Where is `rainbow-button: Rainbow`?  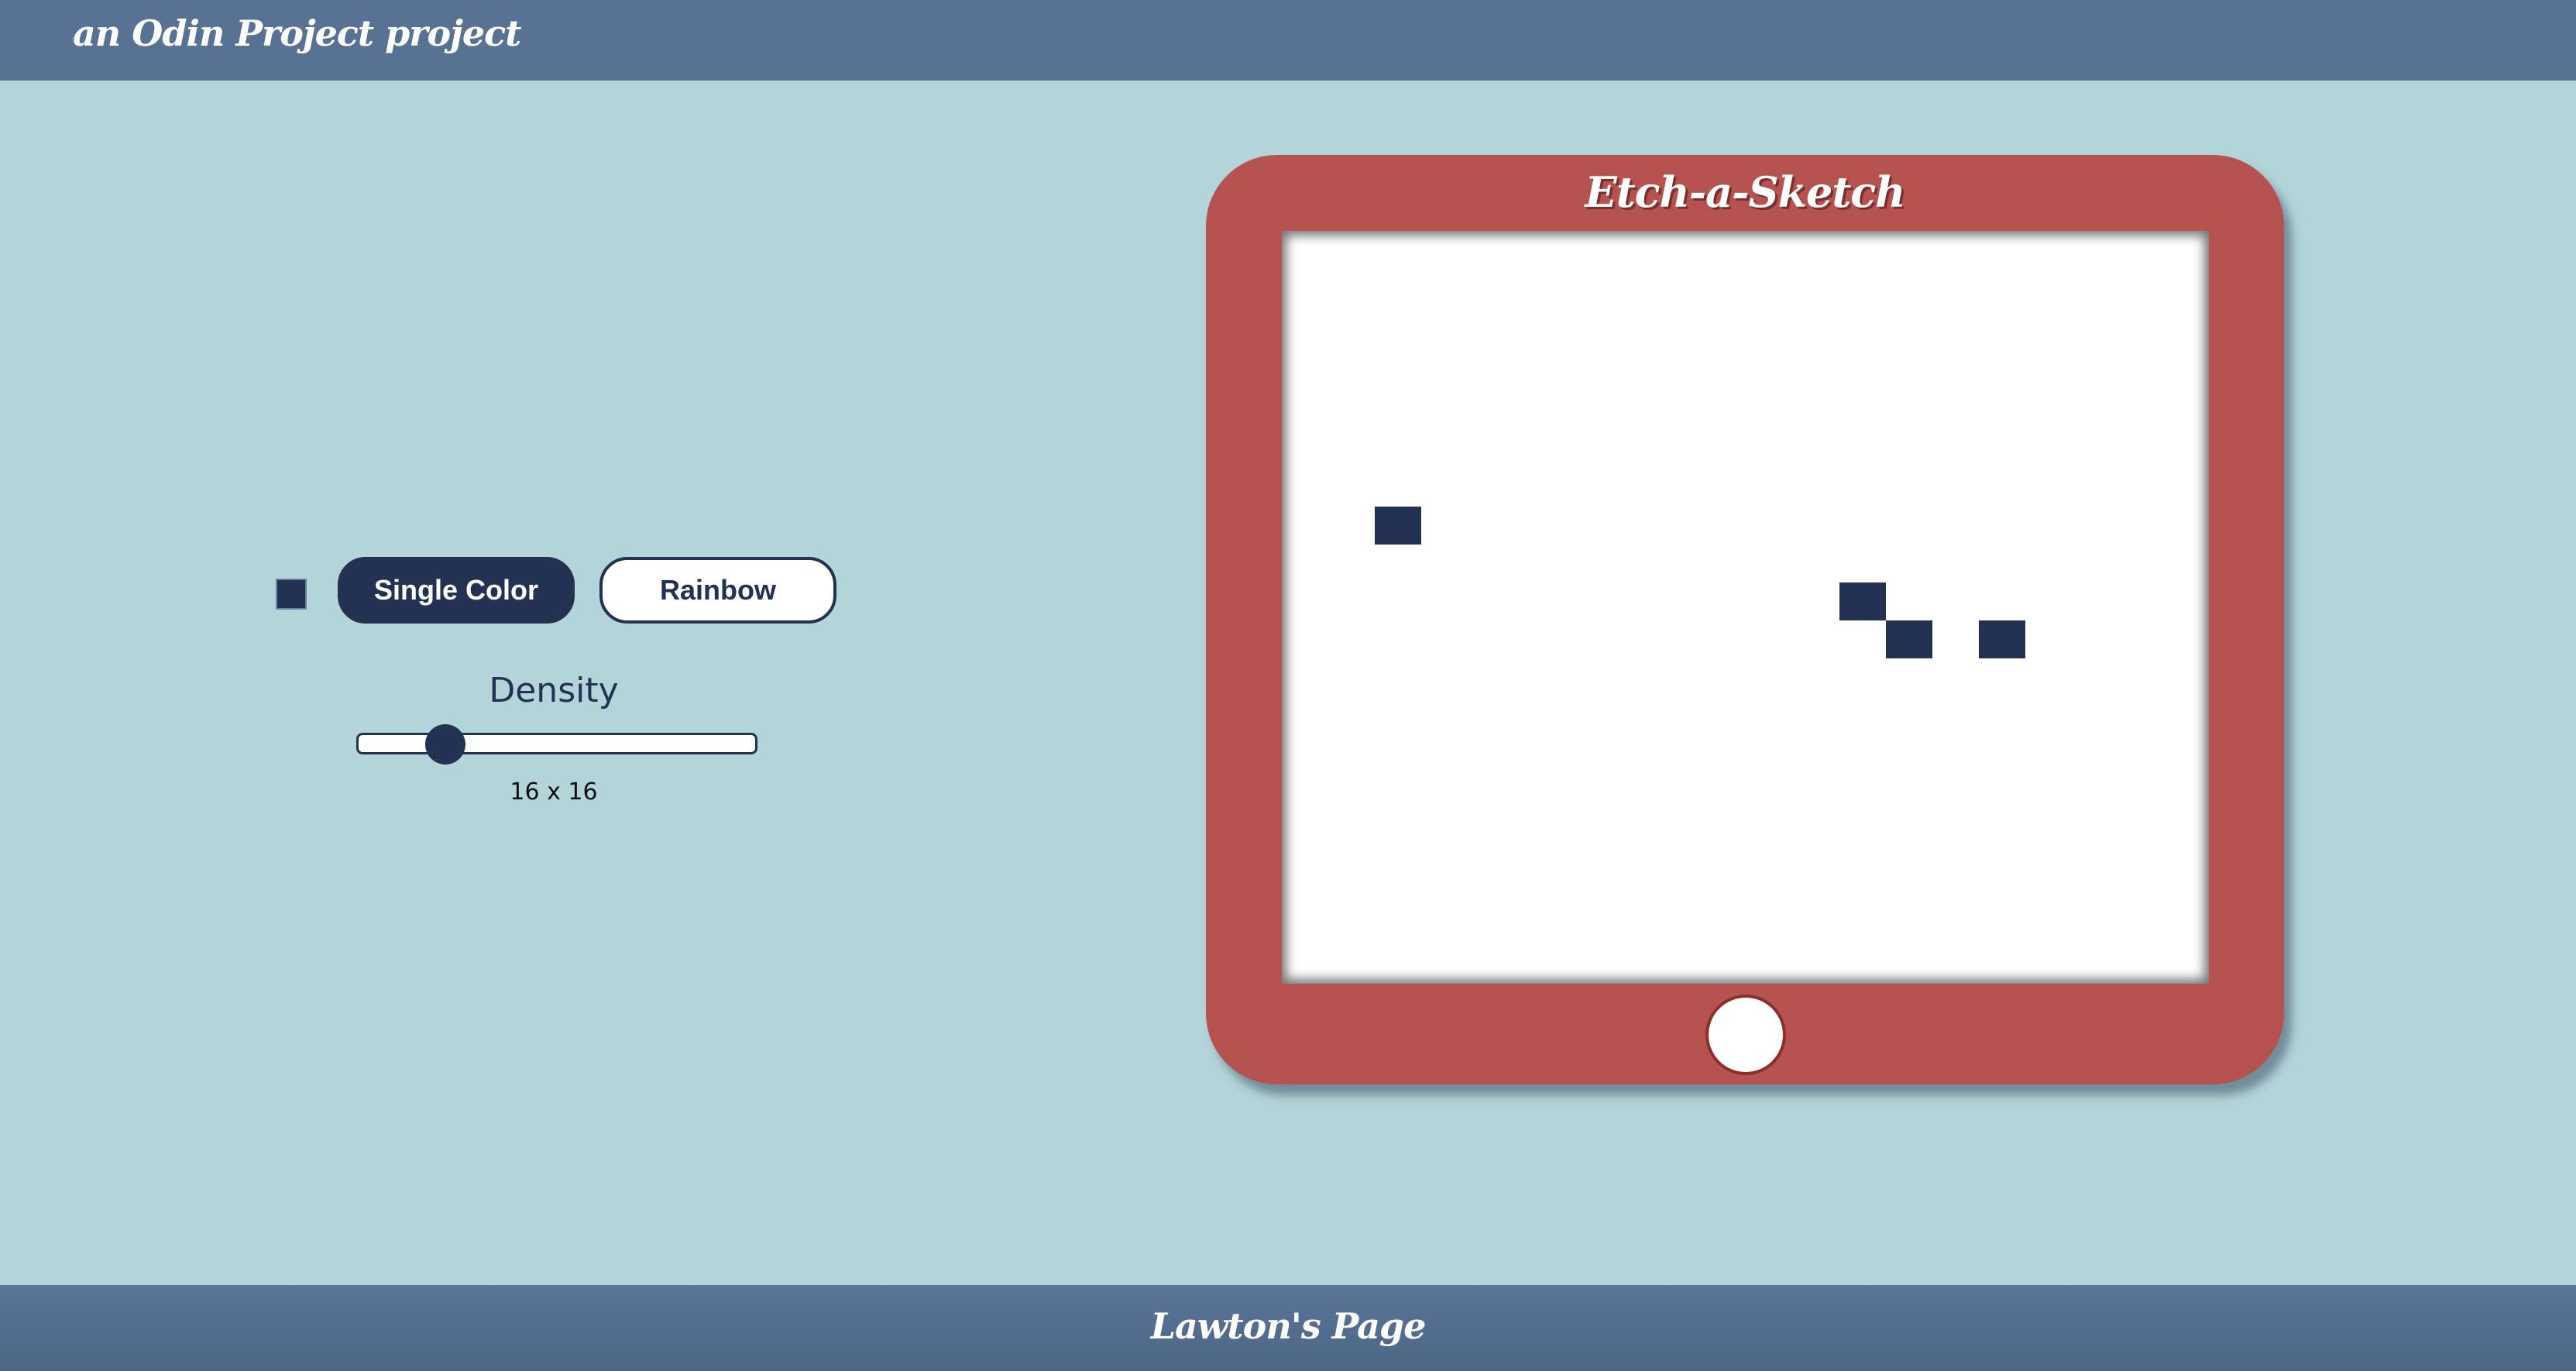
rainbow-button: Rainbow is located at coordinates (717, 590).